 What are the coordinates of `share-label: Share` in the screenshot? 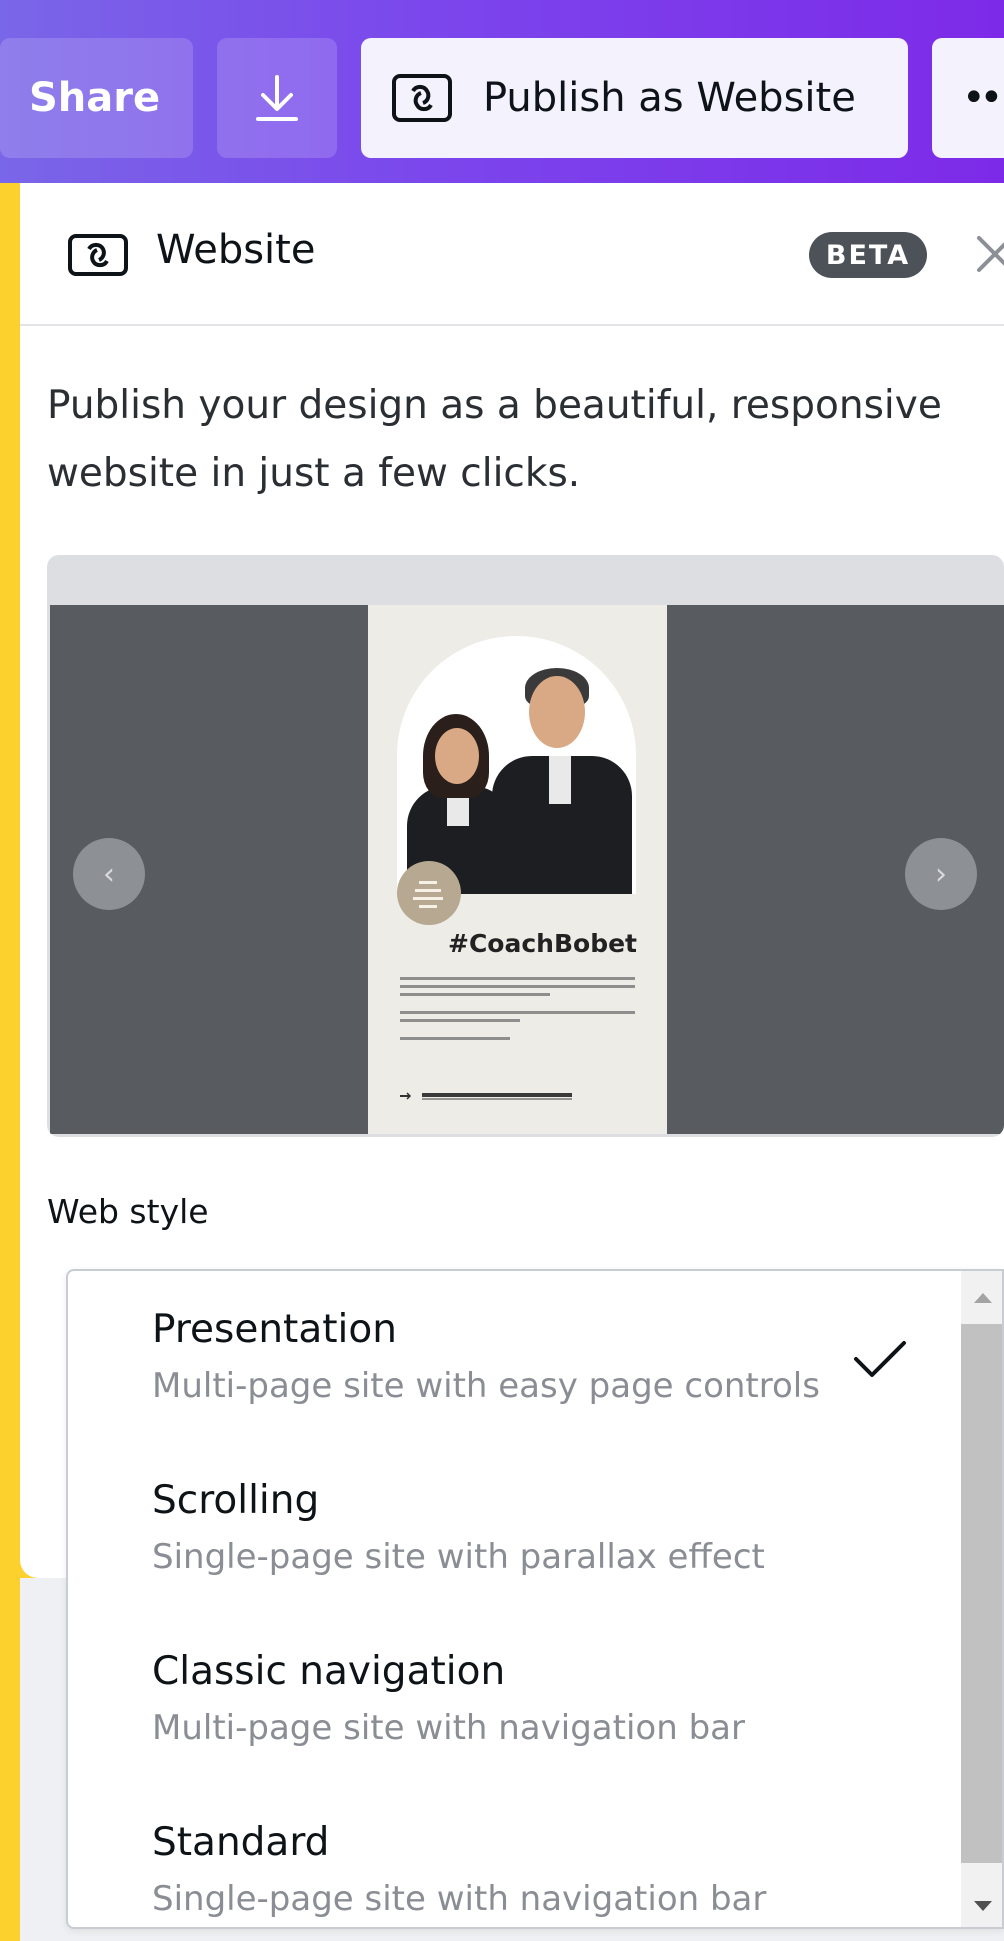 It's located at (95, 98).